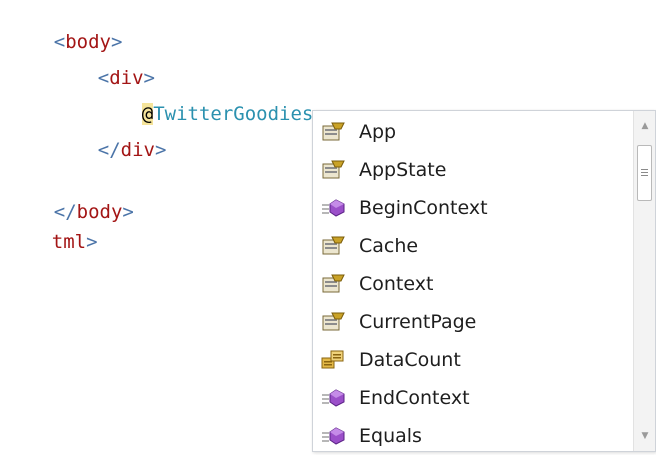 Image resolution: width=656 pixels, height=455 pixels. Describe the element at coordinates (423, 208) in the screenshot. I see `completion-item-label: BeginContext` at that location.